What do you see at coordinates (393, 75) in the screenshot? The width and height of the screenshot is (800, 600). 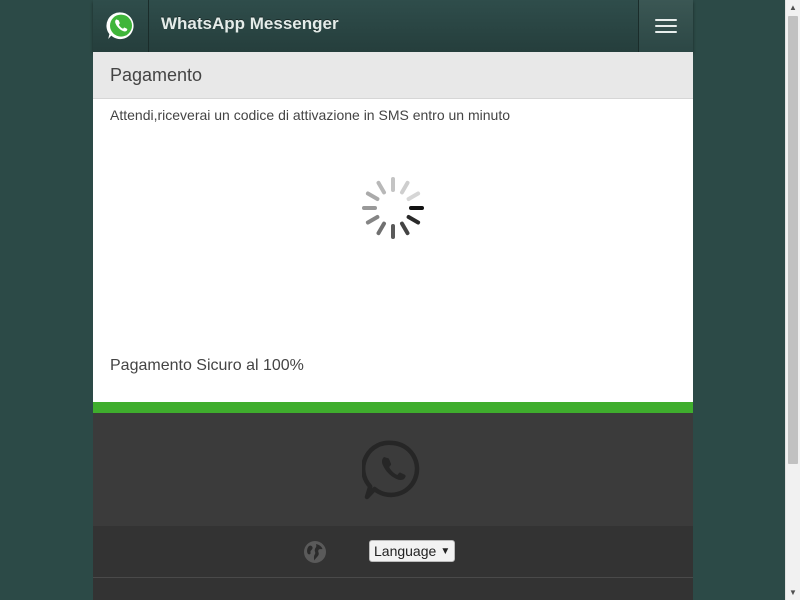 I see `section-header: Pagamento` at bounding box center [393, 75].